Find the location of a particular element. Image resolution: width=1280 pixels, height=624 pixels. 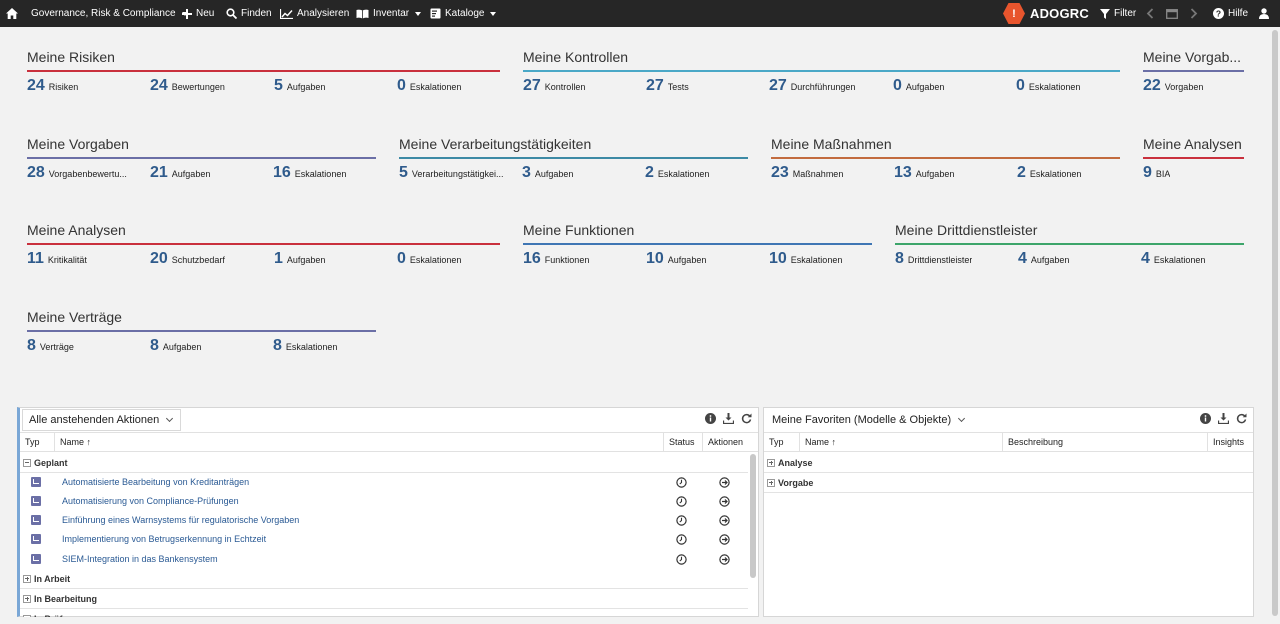

group-in-editing: In Bearbeitung is located at coordinates (384, 599).